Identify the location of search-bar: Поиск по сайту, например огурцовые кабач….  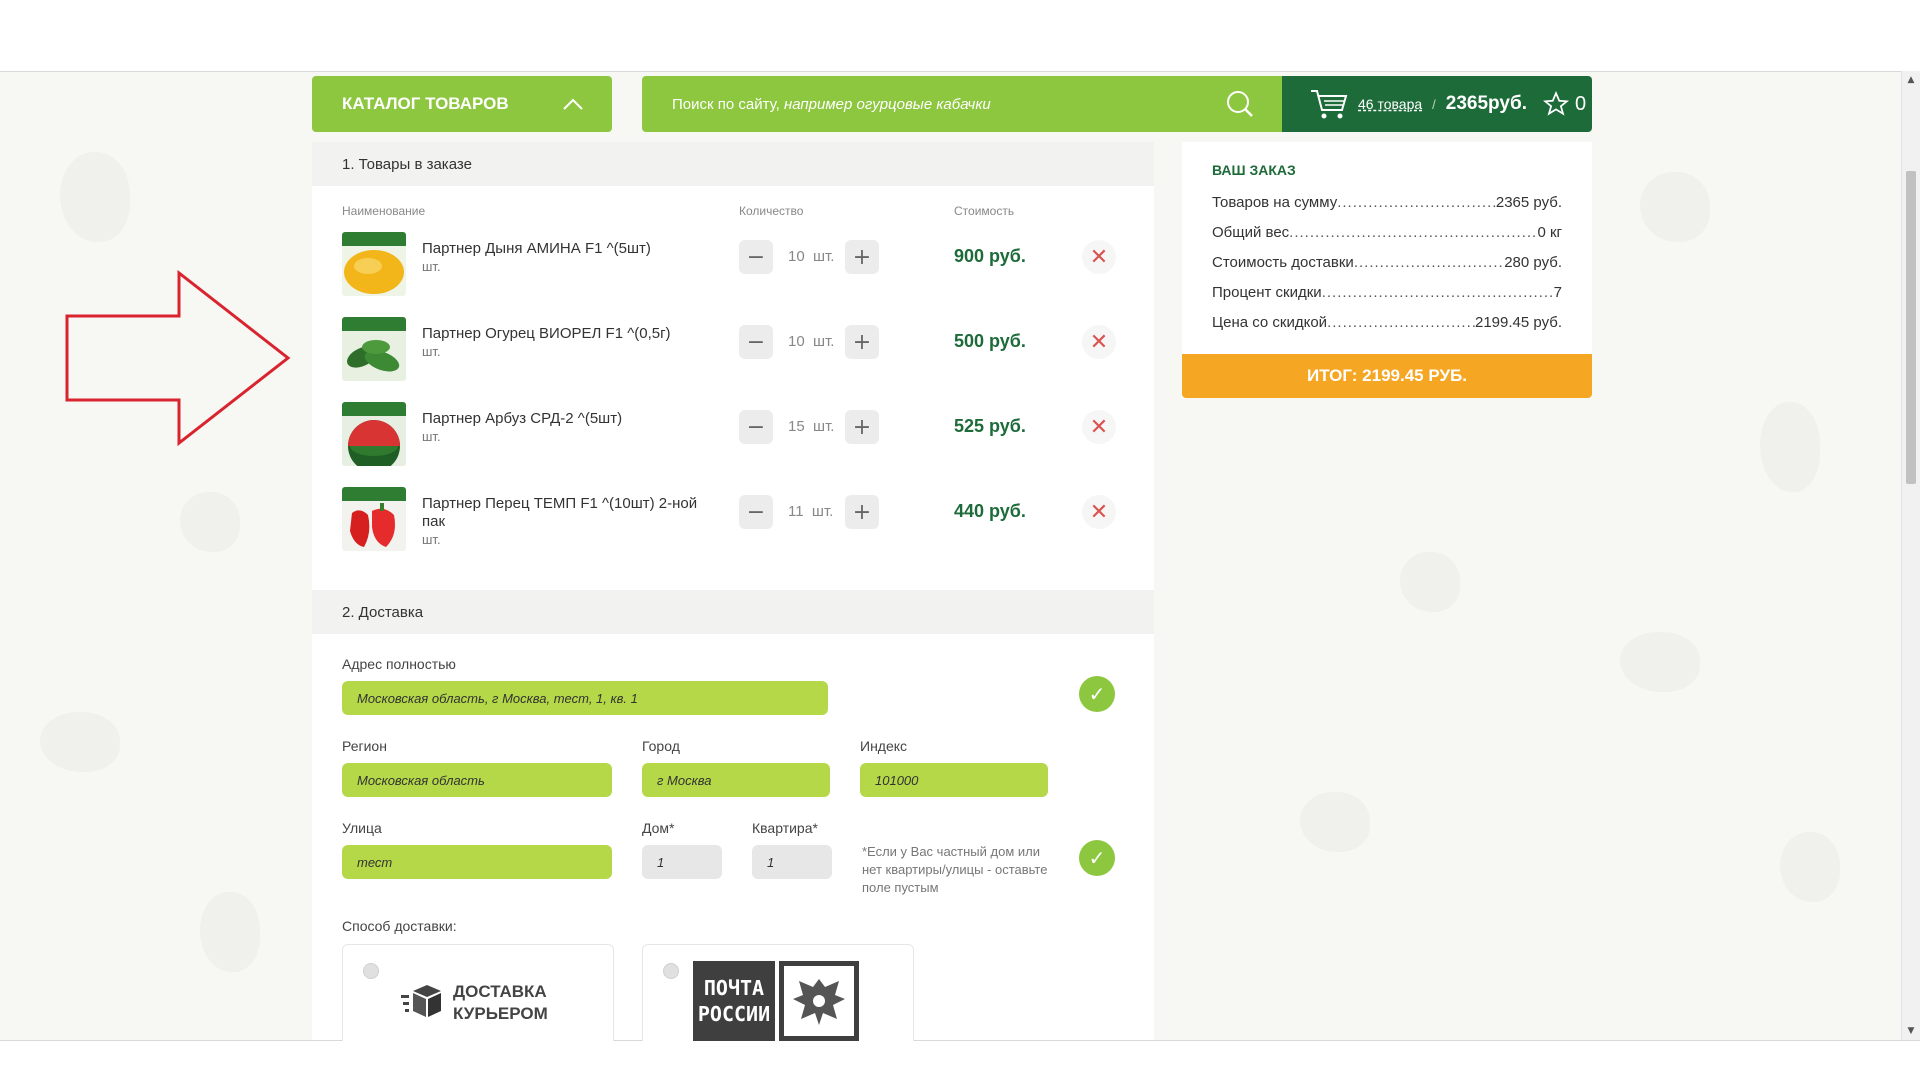
(962, 104).